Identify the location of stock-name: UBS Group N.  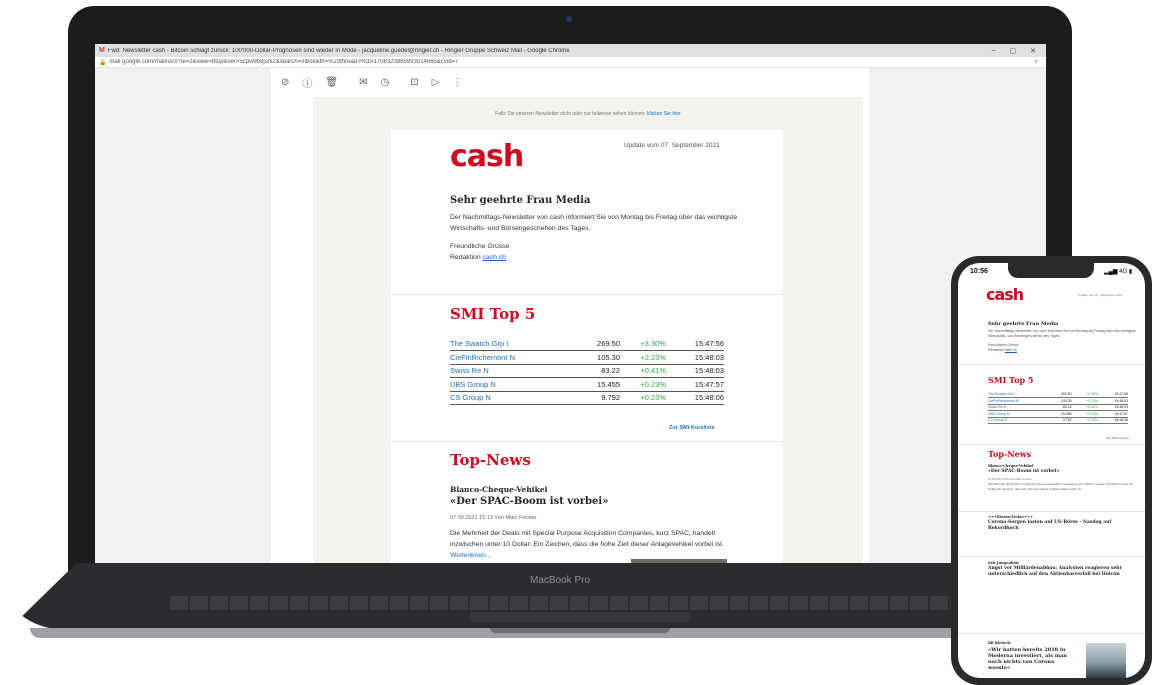
(510, 384).